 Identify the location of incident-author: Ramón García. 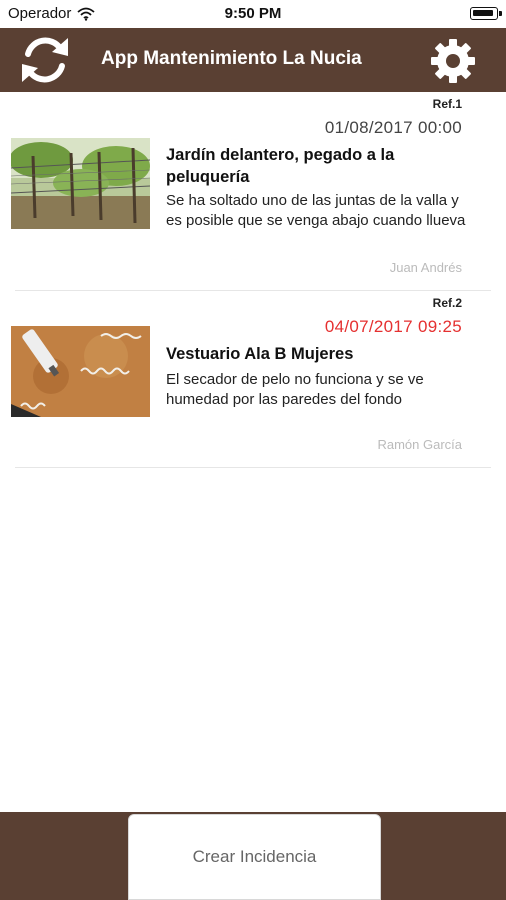
(419, 444).